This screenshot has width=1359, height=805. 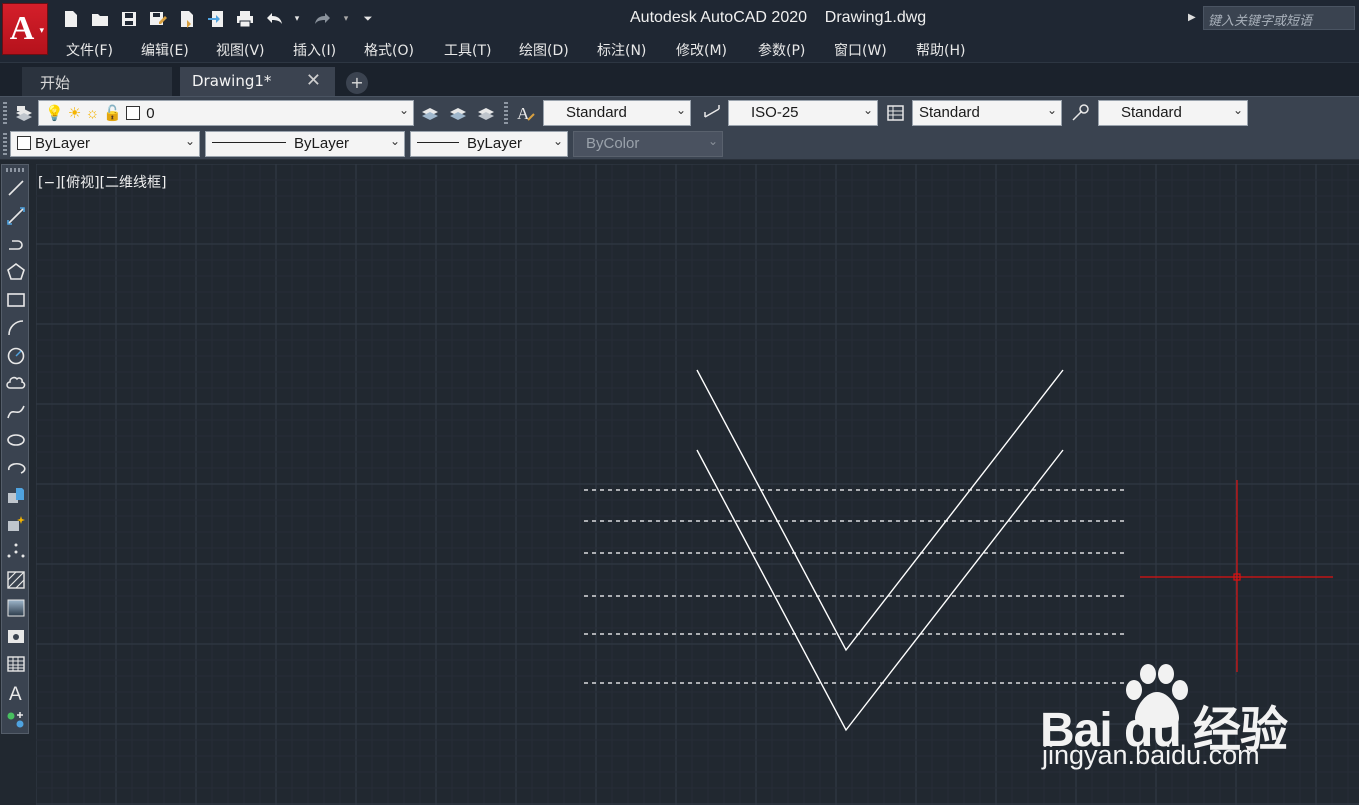 I want to click on multileader-style-dropdown: Standard ⌄, so click(x=1173, y=113).